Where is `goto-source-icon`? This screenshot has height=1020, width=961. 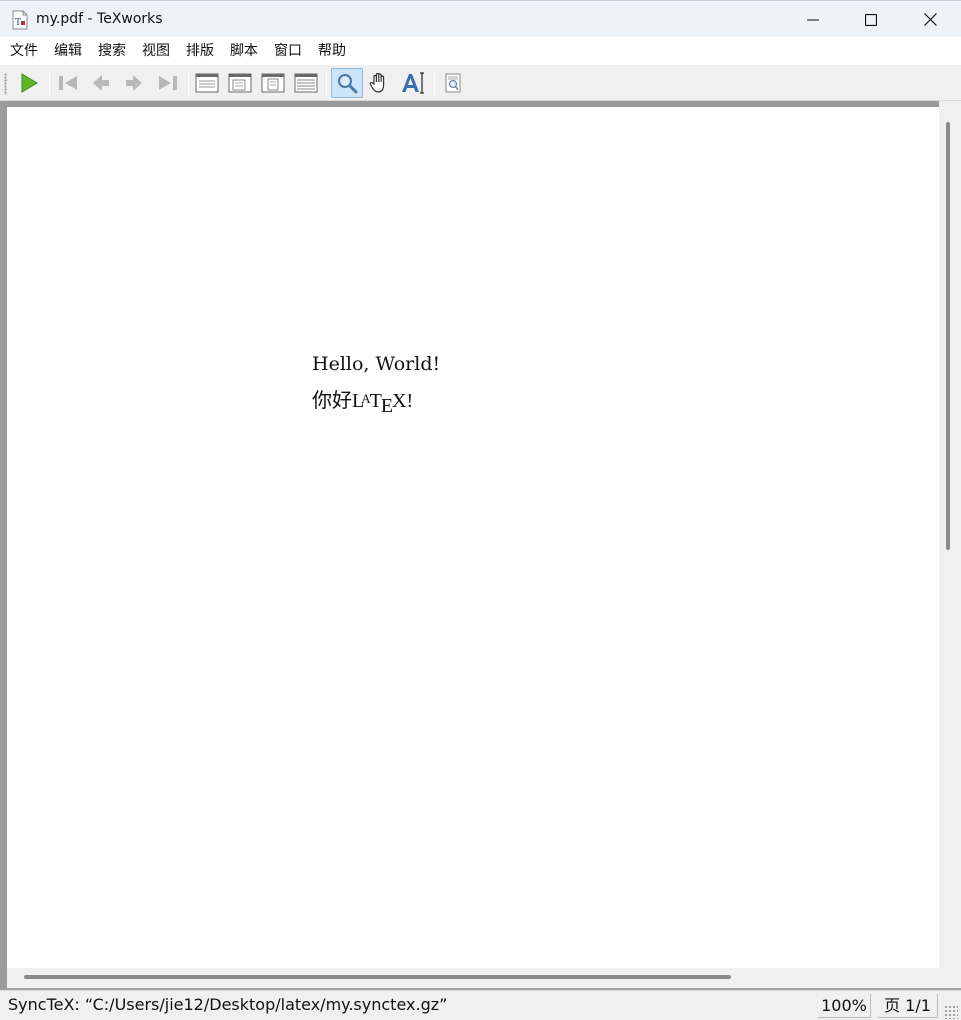 goto-source-icon is located at coordinates (453, 83).